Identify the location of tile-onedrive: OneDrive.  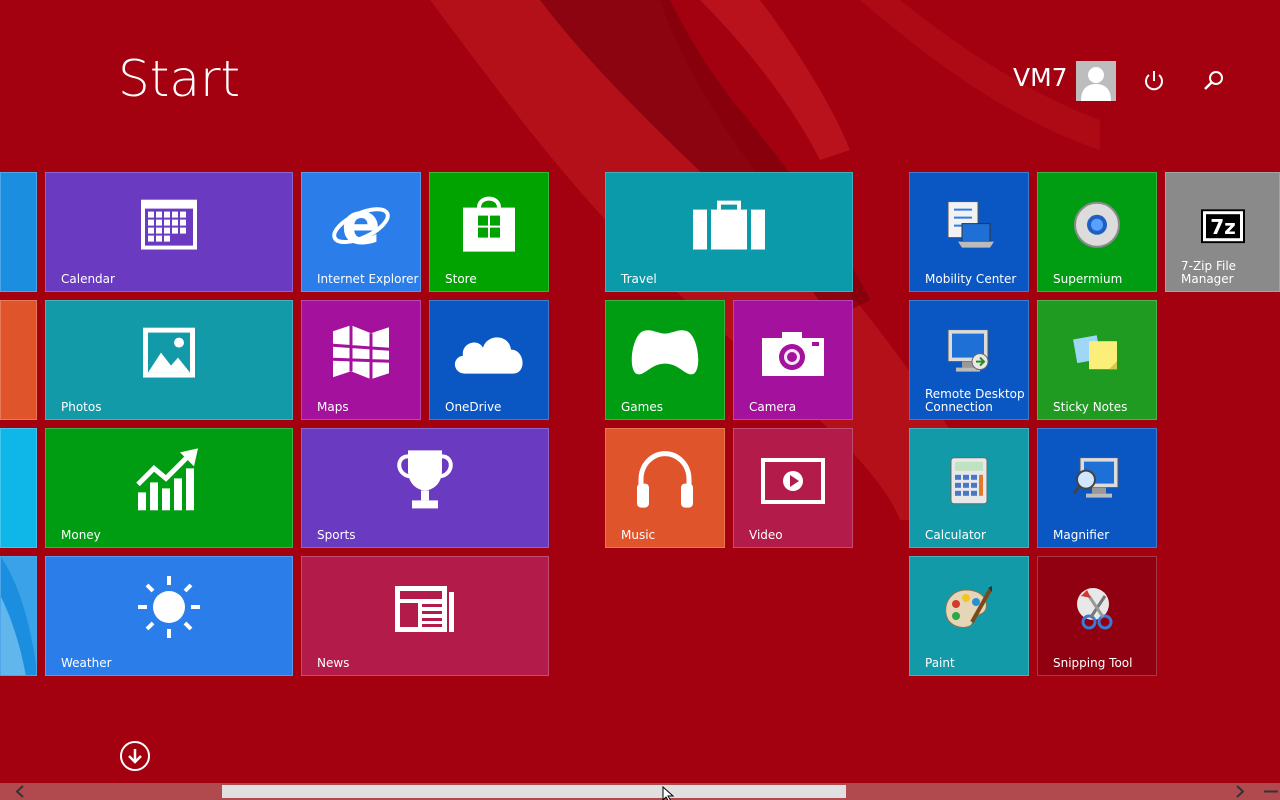
(489, 360).